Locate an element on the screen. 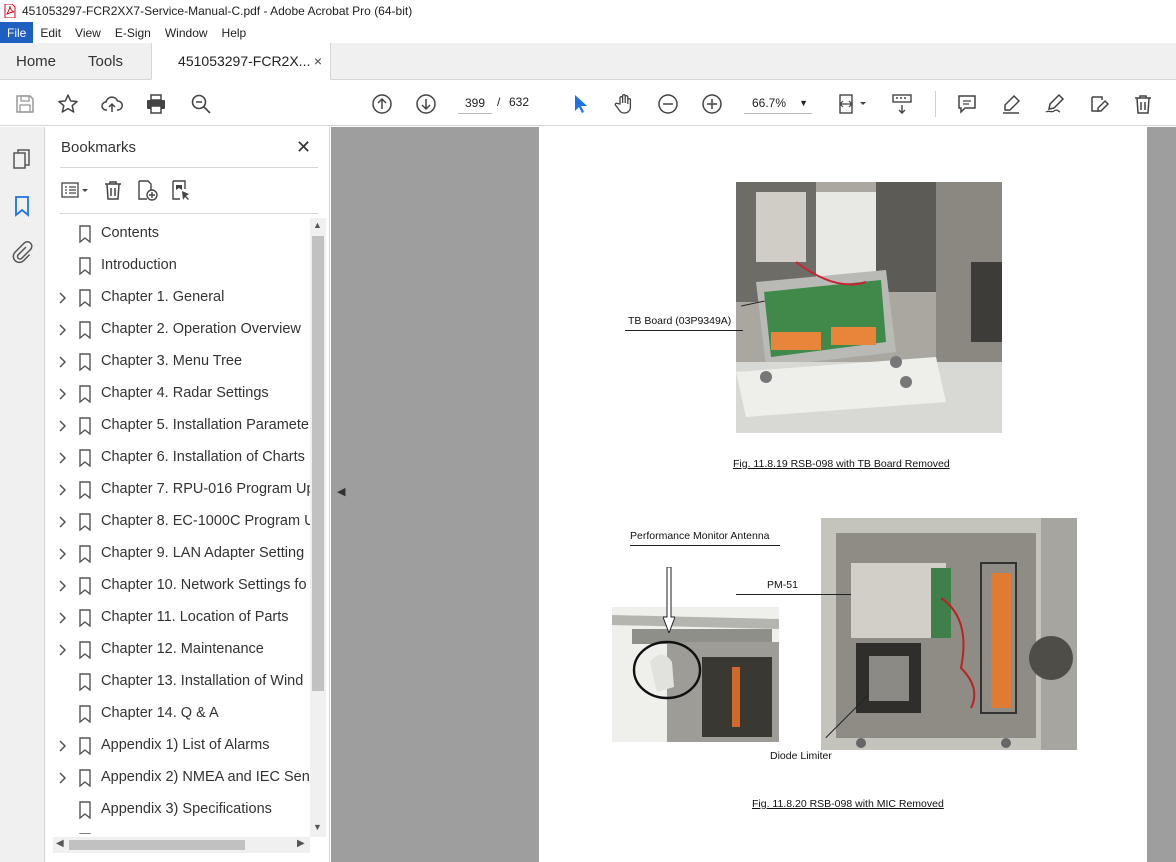 The image size is (1176, 862). bookmark-item: Chapter 6. Installation of Charts is located at coordinates (178, 458).